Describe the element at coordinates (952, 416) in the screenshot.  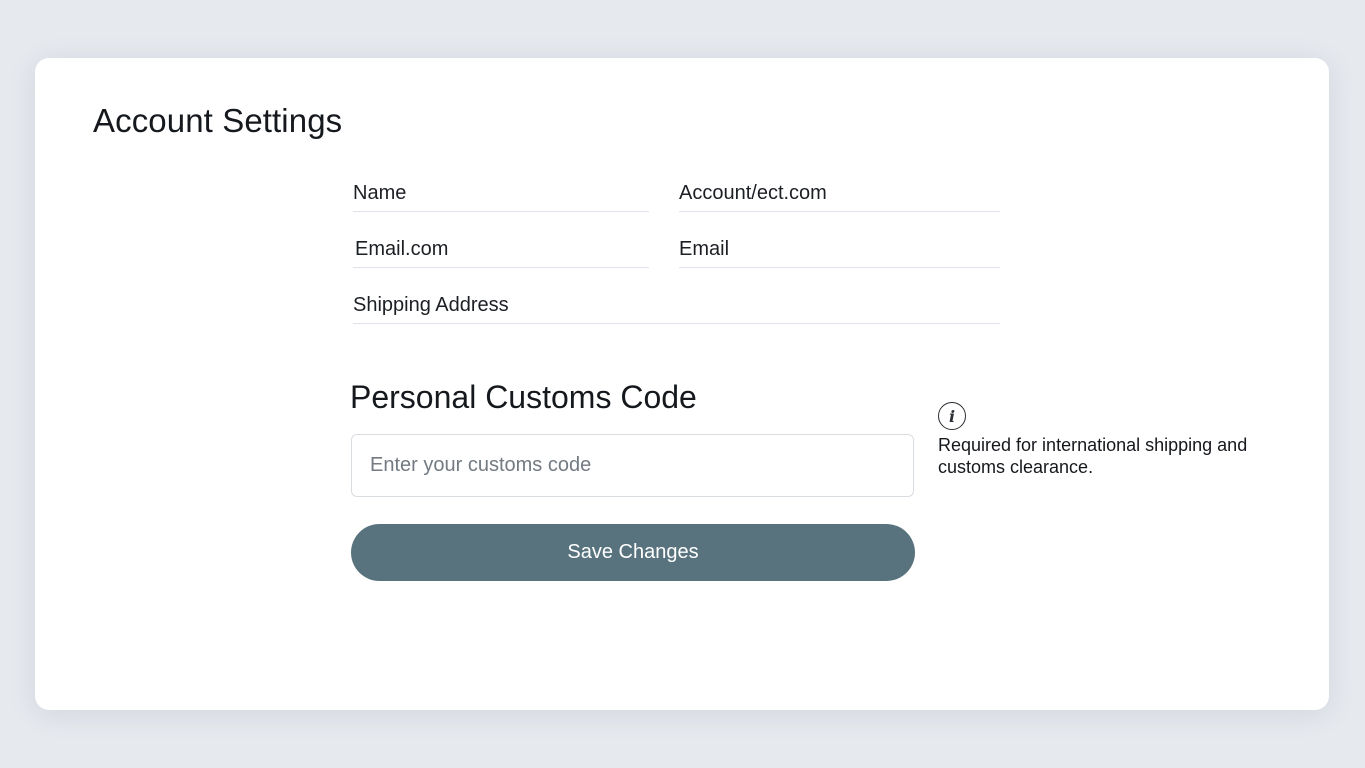
I see `info-icon: i` at that location.